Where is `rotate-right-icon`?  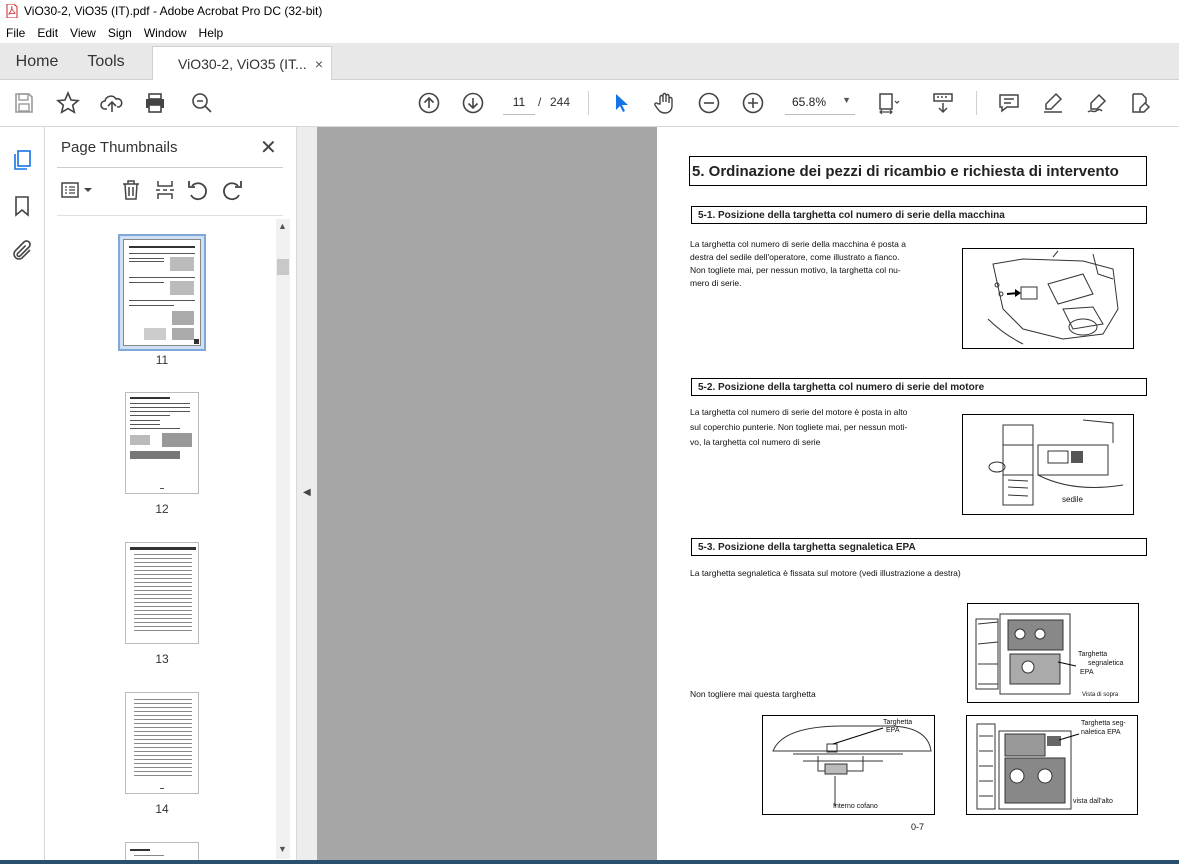
rotate-right-icon is located at coordinates (232, 190).